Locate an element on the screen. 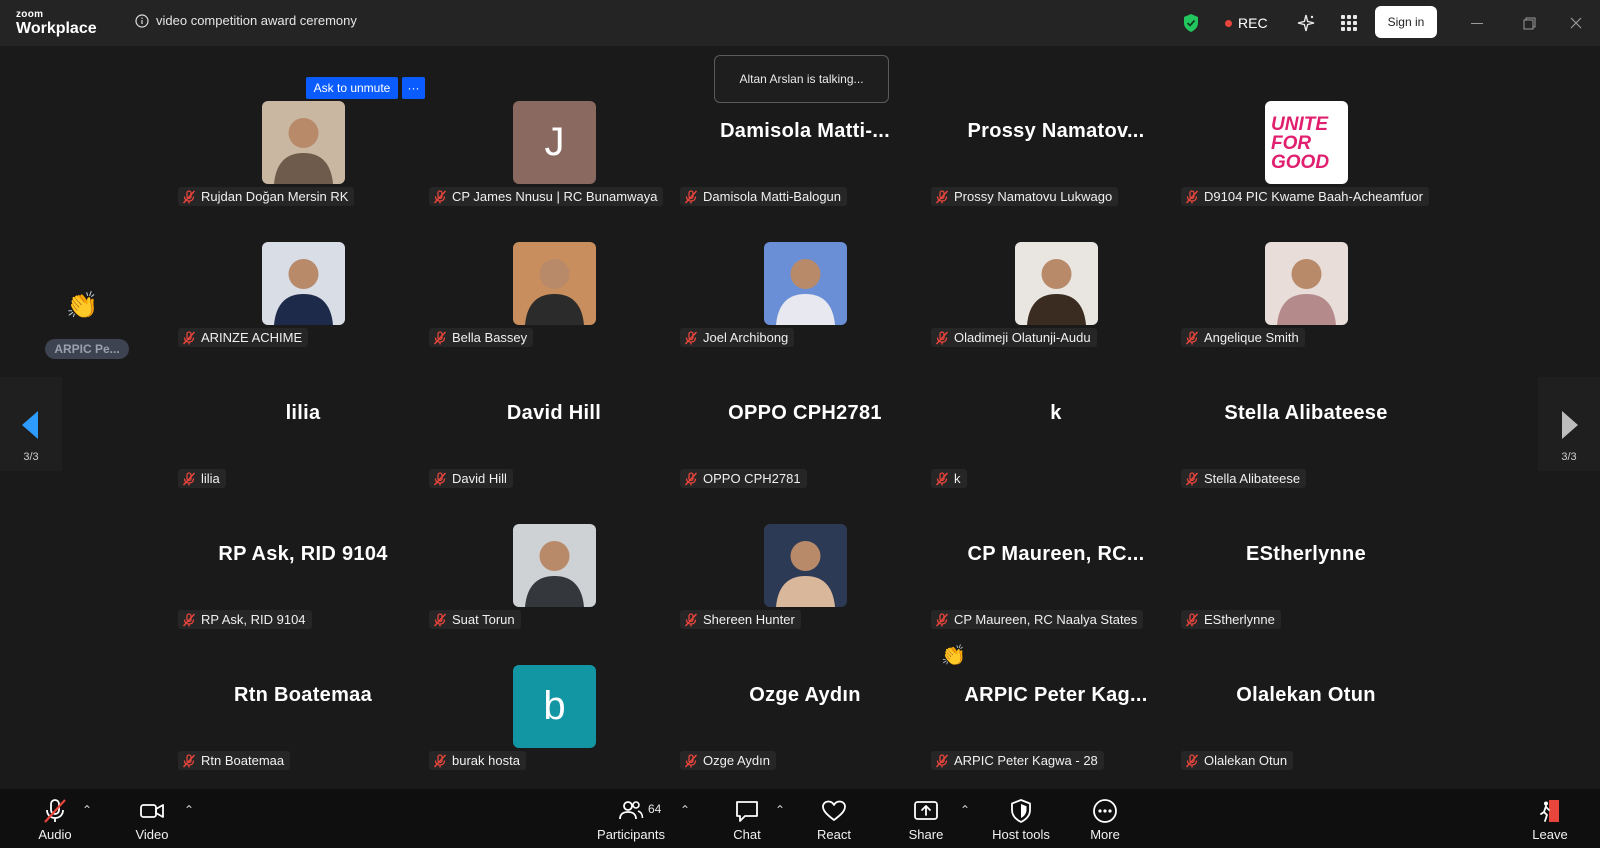  participant-tile: Ozge Aydın Ozge Aydın is located at coordinates (805, 711).